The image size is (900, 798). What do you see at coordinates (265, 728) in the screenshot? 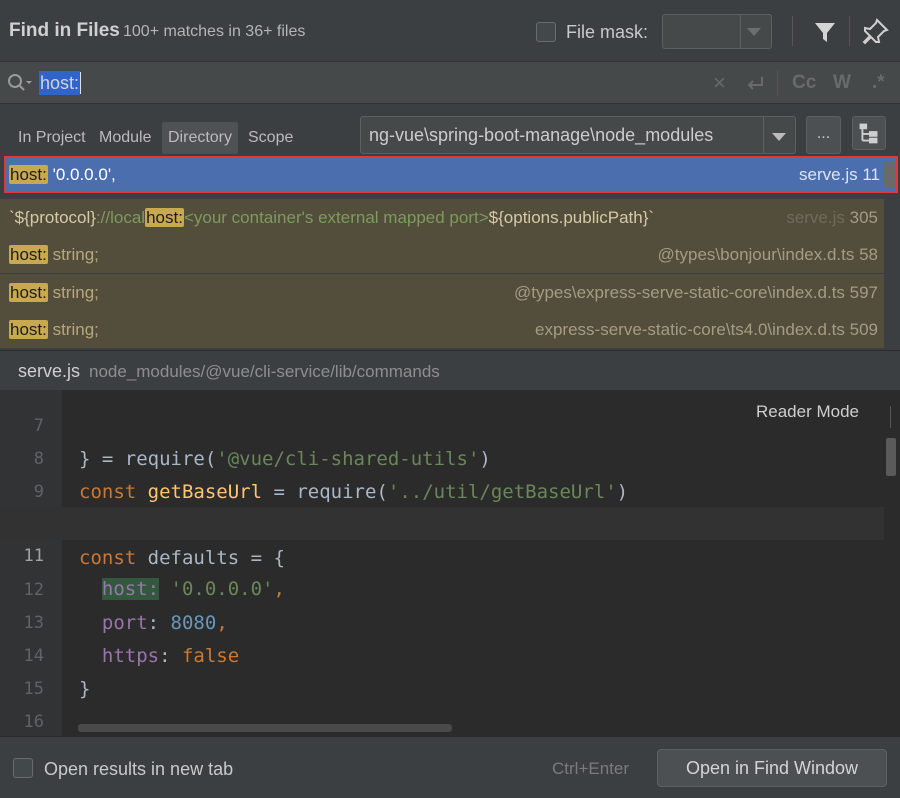
I see `editor-hscrollbar` at bounding box center [265, 728].